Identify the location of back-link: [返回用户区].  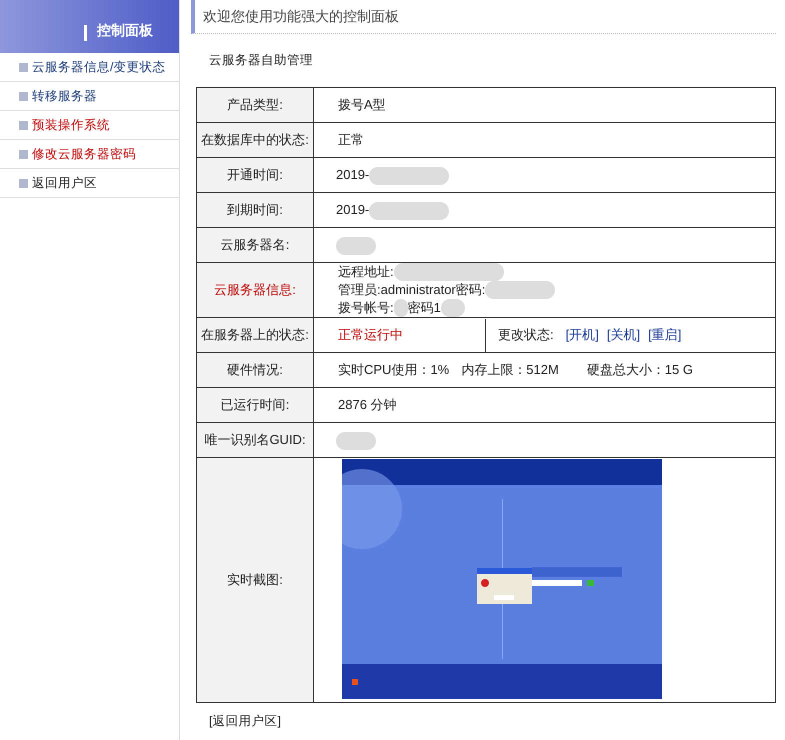
(245, 721).